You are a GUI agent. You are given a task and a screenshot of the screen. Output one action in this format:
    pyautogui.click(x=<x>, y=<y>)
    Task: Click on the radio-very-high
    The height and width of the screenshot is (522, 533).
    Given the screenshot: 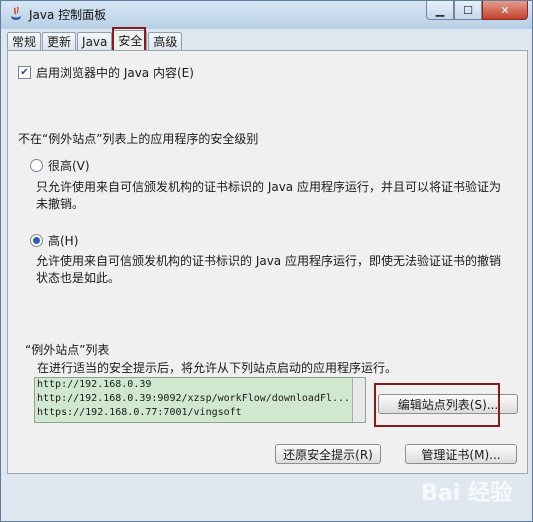 What is the action you would take?
    pyautogui.click(x=36, y=165)
    